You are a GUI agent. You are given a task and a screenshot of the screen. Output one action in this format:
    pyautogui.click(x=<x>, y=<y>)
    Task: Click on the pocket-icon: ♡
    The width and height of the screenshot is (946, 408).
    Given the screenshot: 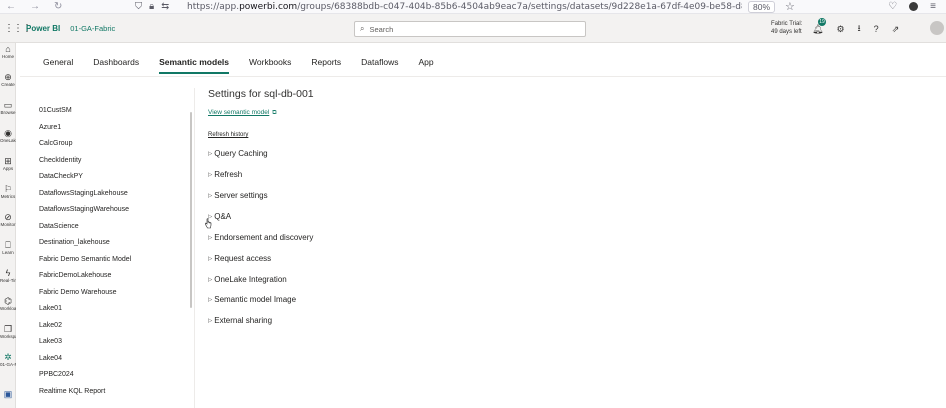 What is the action you would take?
    pyautogui.click(x=892, y=6)
    